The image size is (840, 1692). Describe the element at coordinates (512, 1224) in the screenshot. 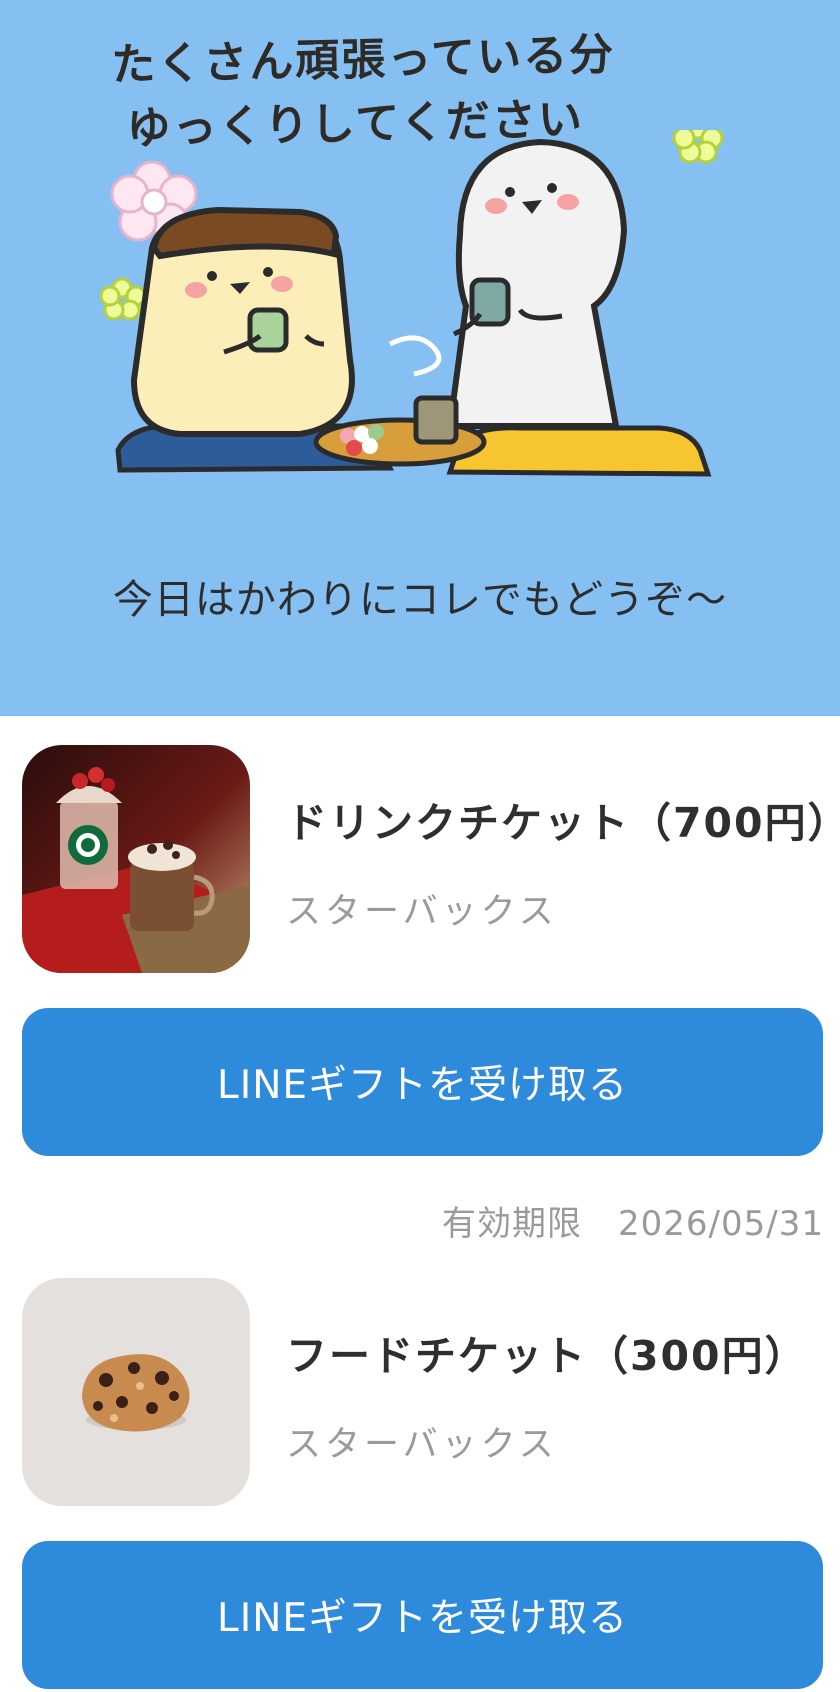

I see `expiry-label: 有効期限` at that location.